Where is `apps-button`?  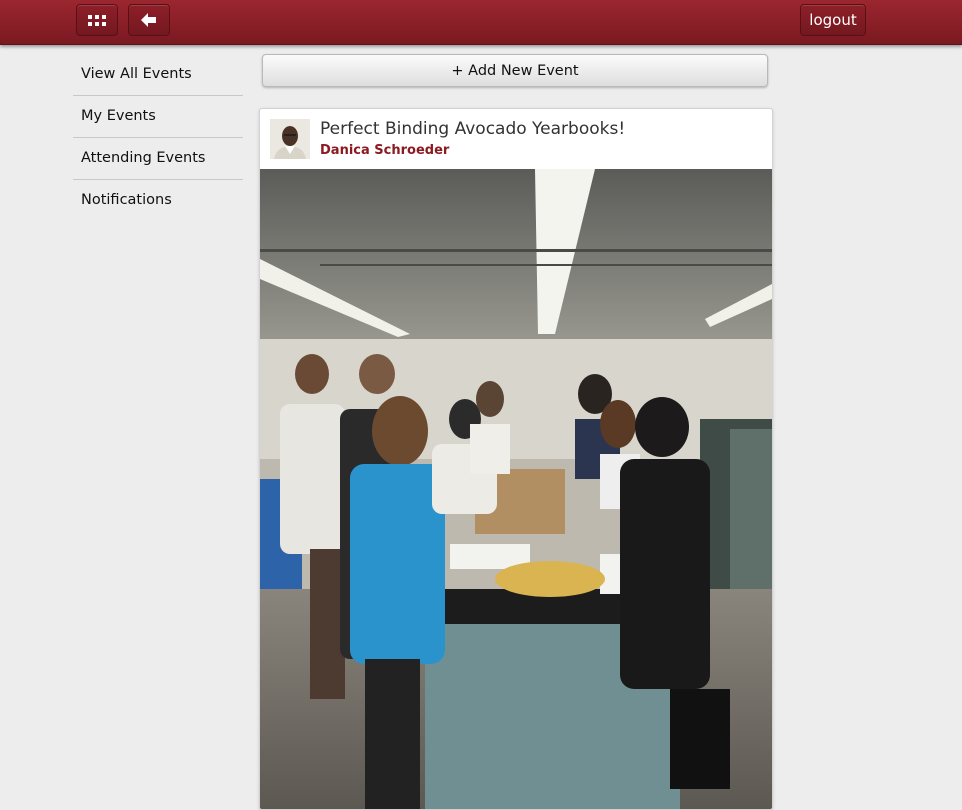 apps-button is located at coordinates (97, 20).